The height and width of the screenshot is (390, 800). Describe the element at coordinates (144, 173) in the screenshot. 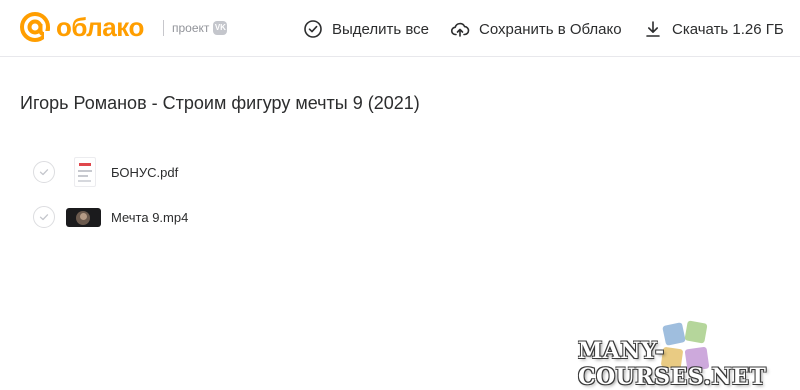

I see `file-name: БОНУС.pdf` at that location.